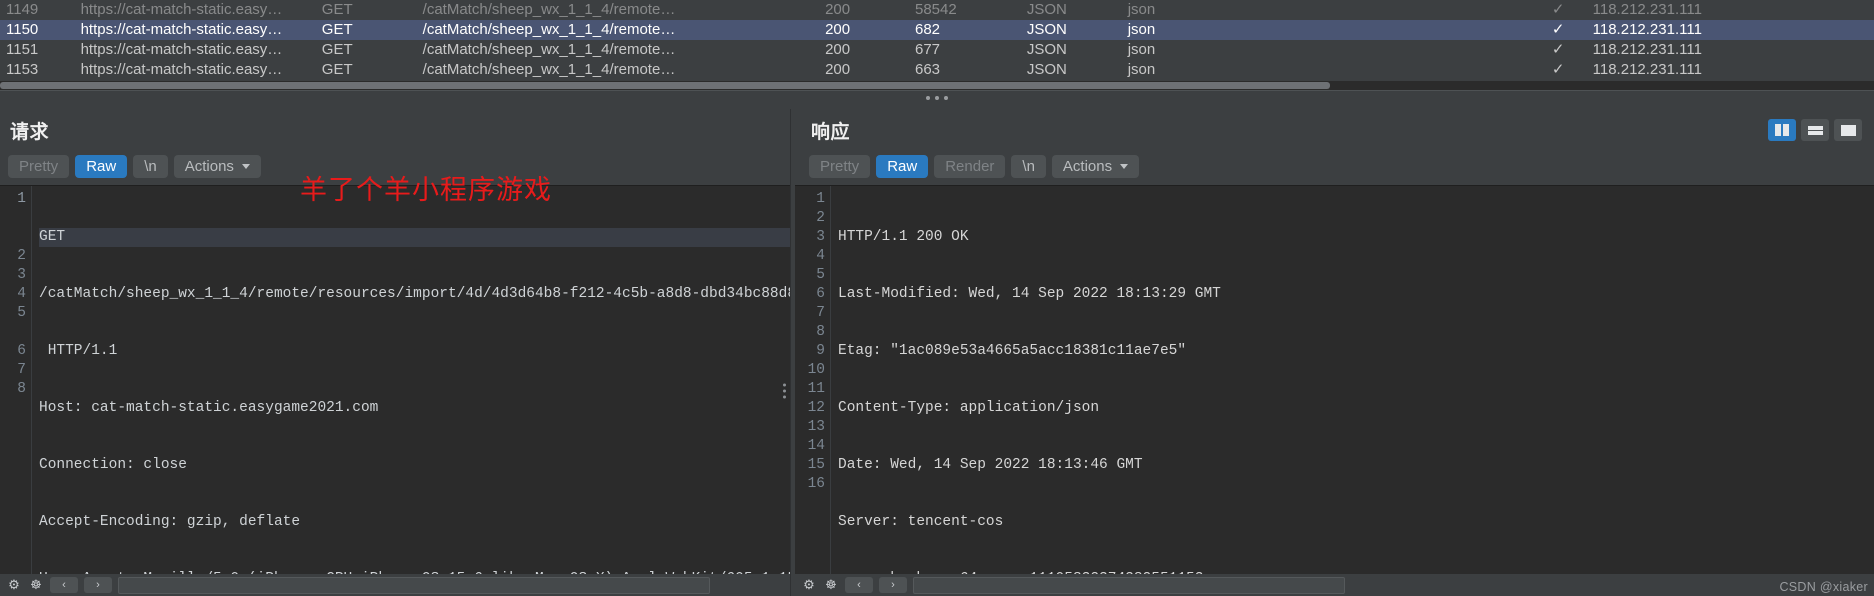  Describe the element at coordinates (665, 85) in the screenshot. I see `scrollbar-thumb` at that location.